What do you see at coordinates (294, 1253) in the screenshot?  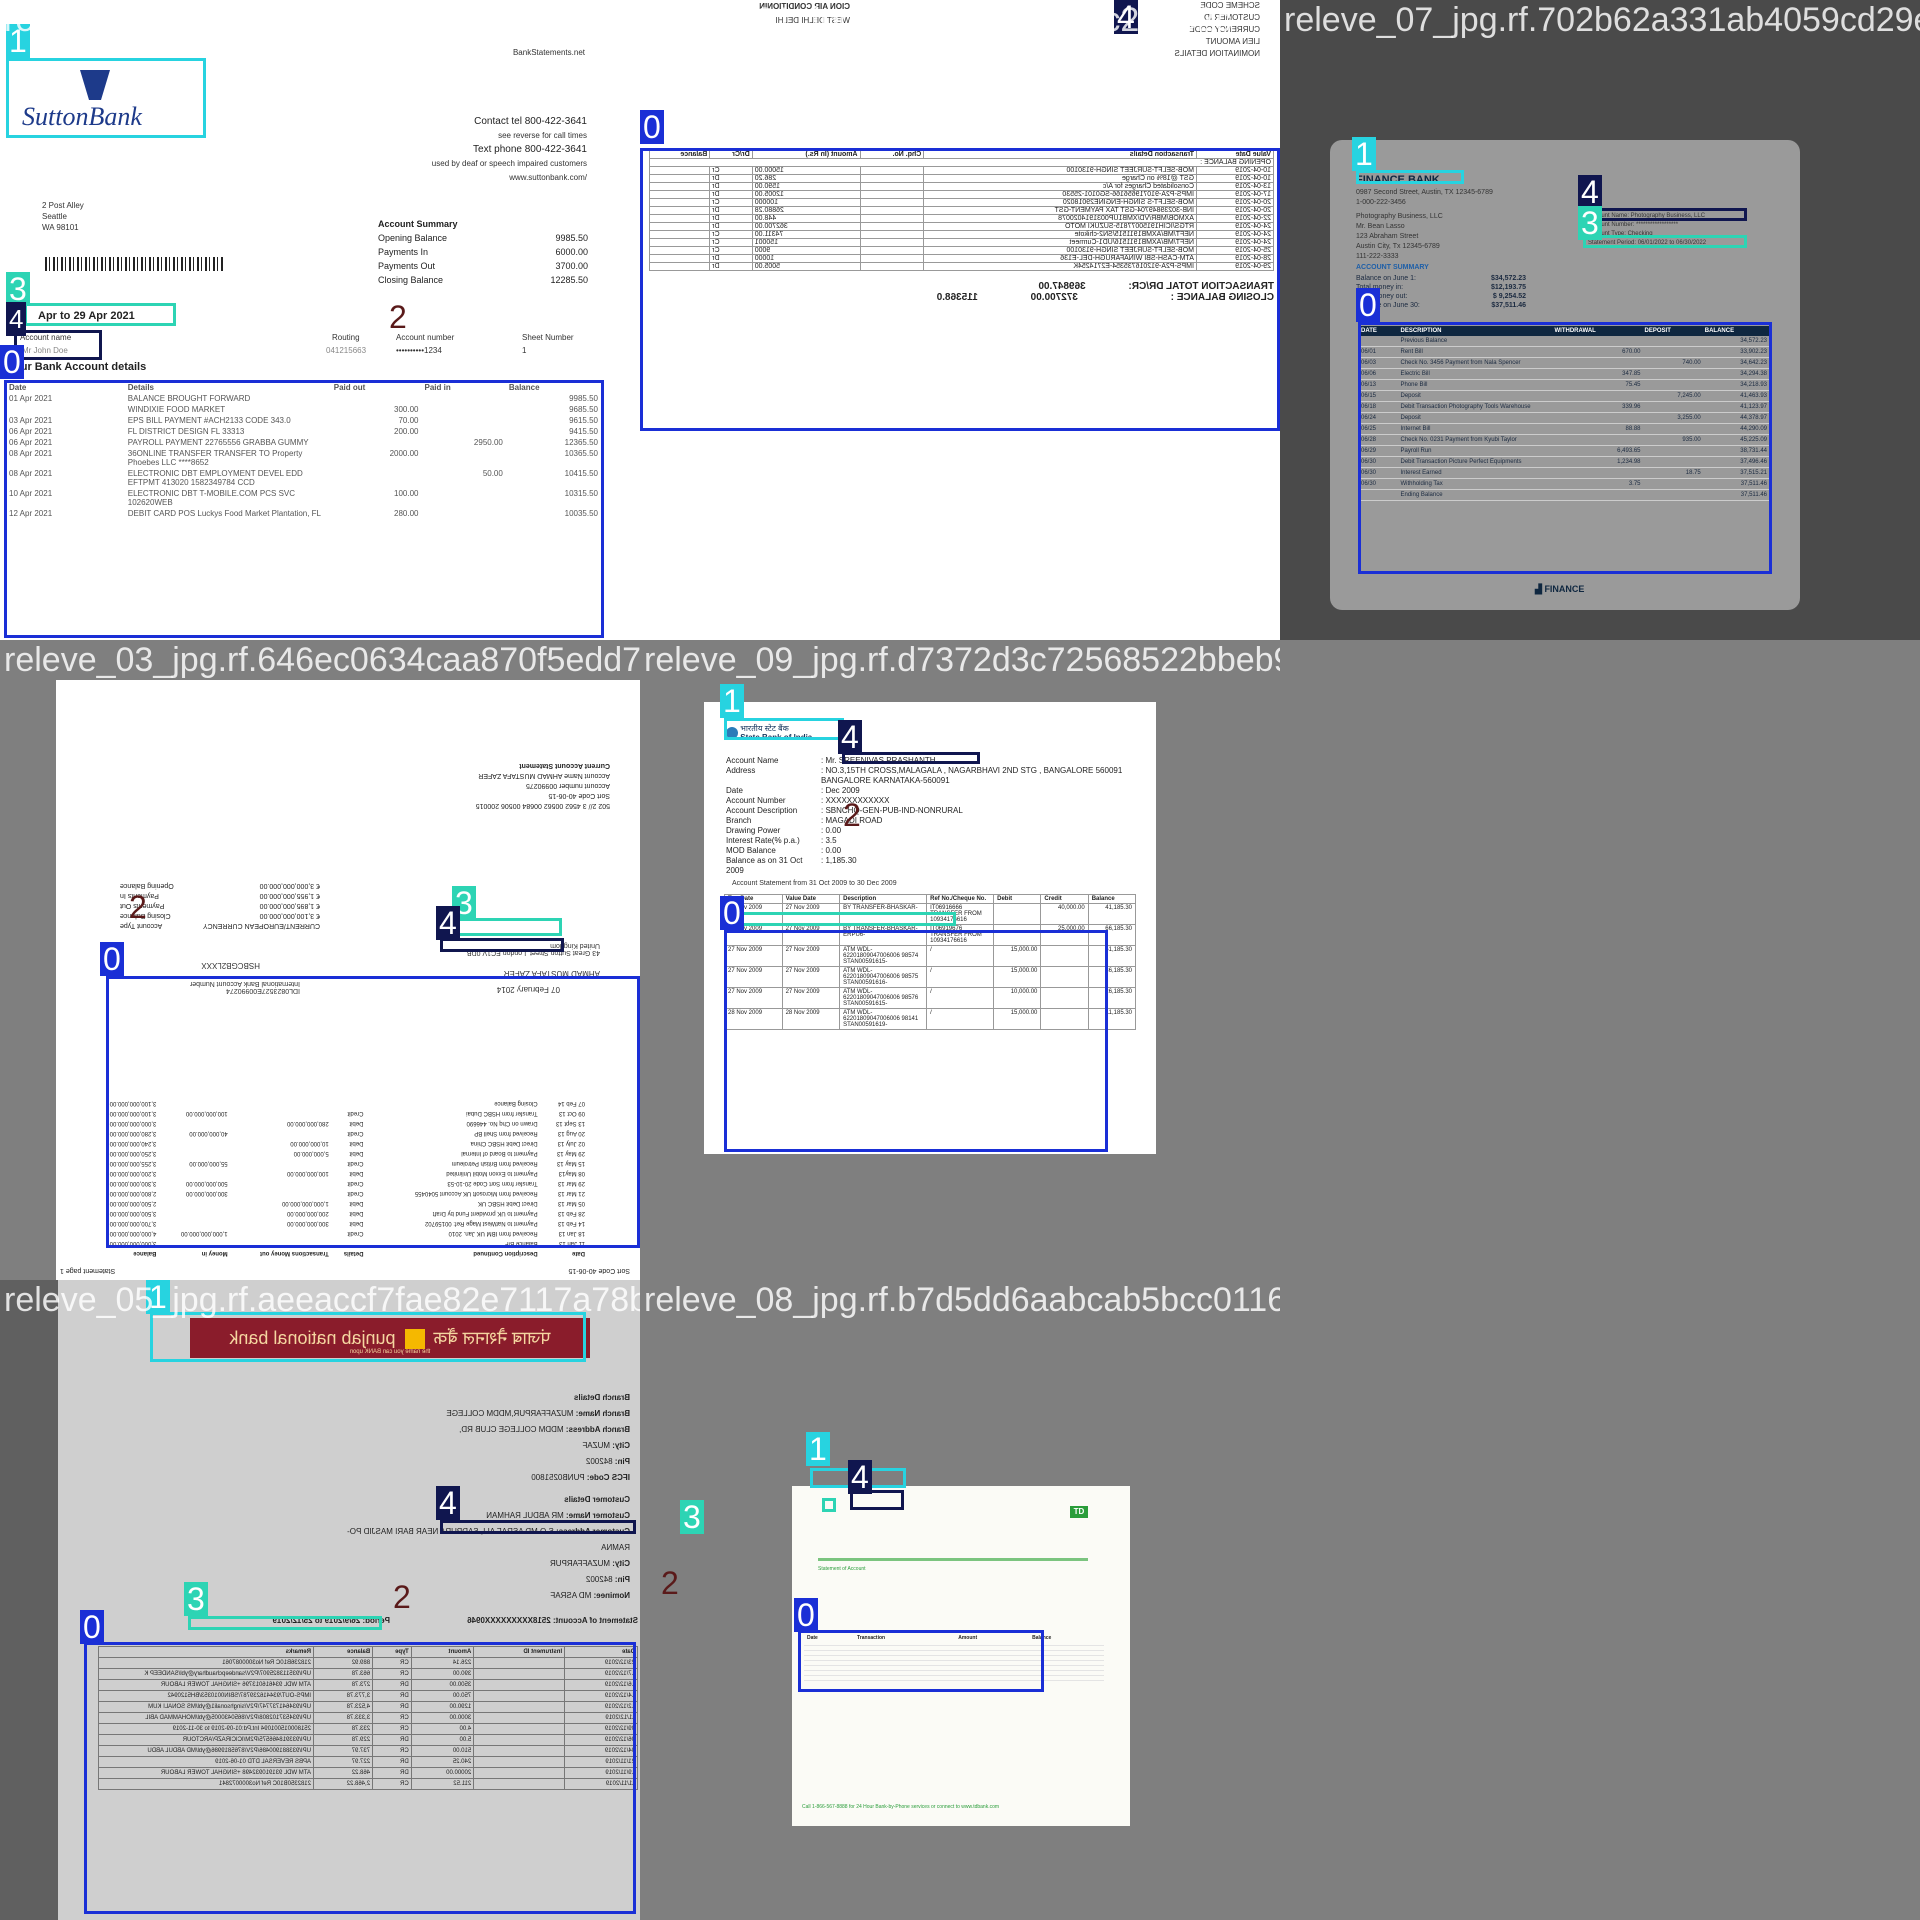 I see `column-header: Transactions Money out` at bounding box center [294, 1253].